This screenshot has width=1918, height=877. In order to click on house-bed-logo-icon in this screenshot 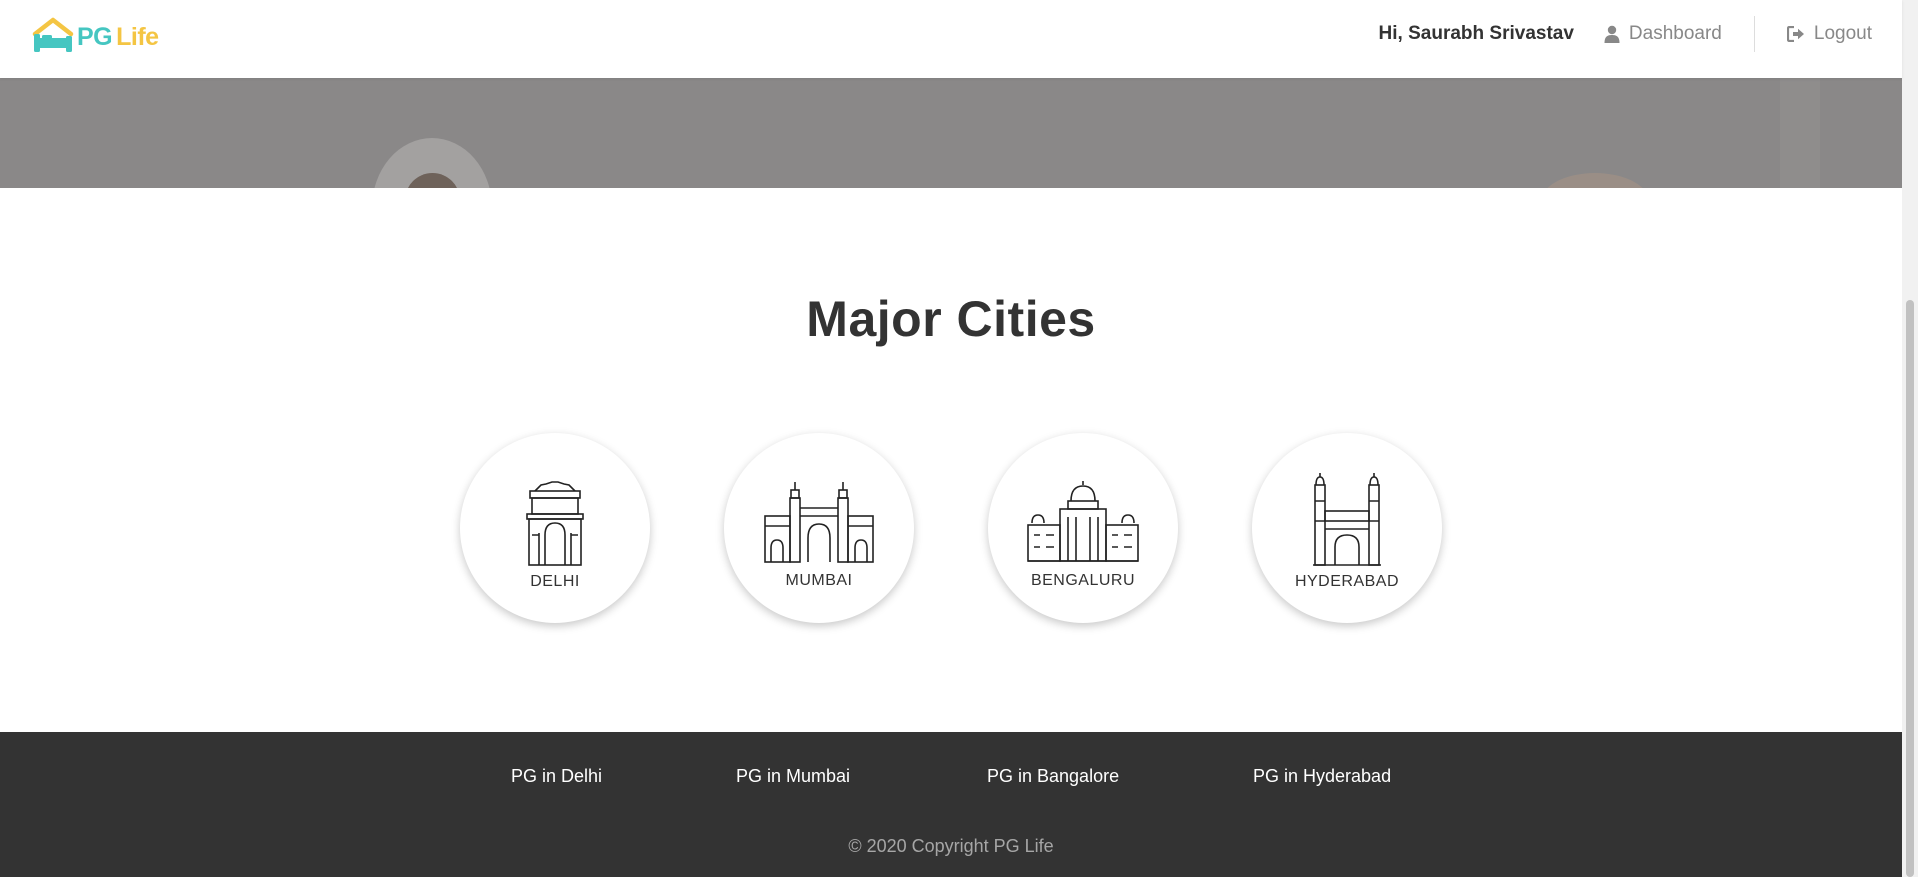, I will do `click(53, 34)`.